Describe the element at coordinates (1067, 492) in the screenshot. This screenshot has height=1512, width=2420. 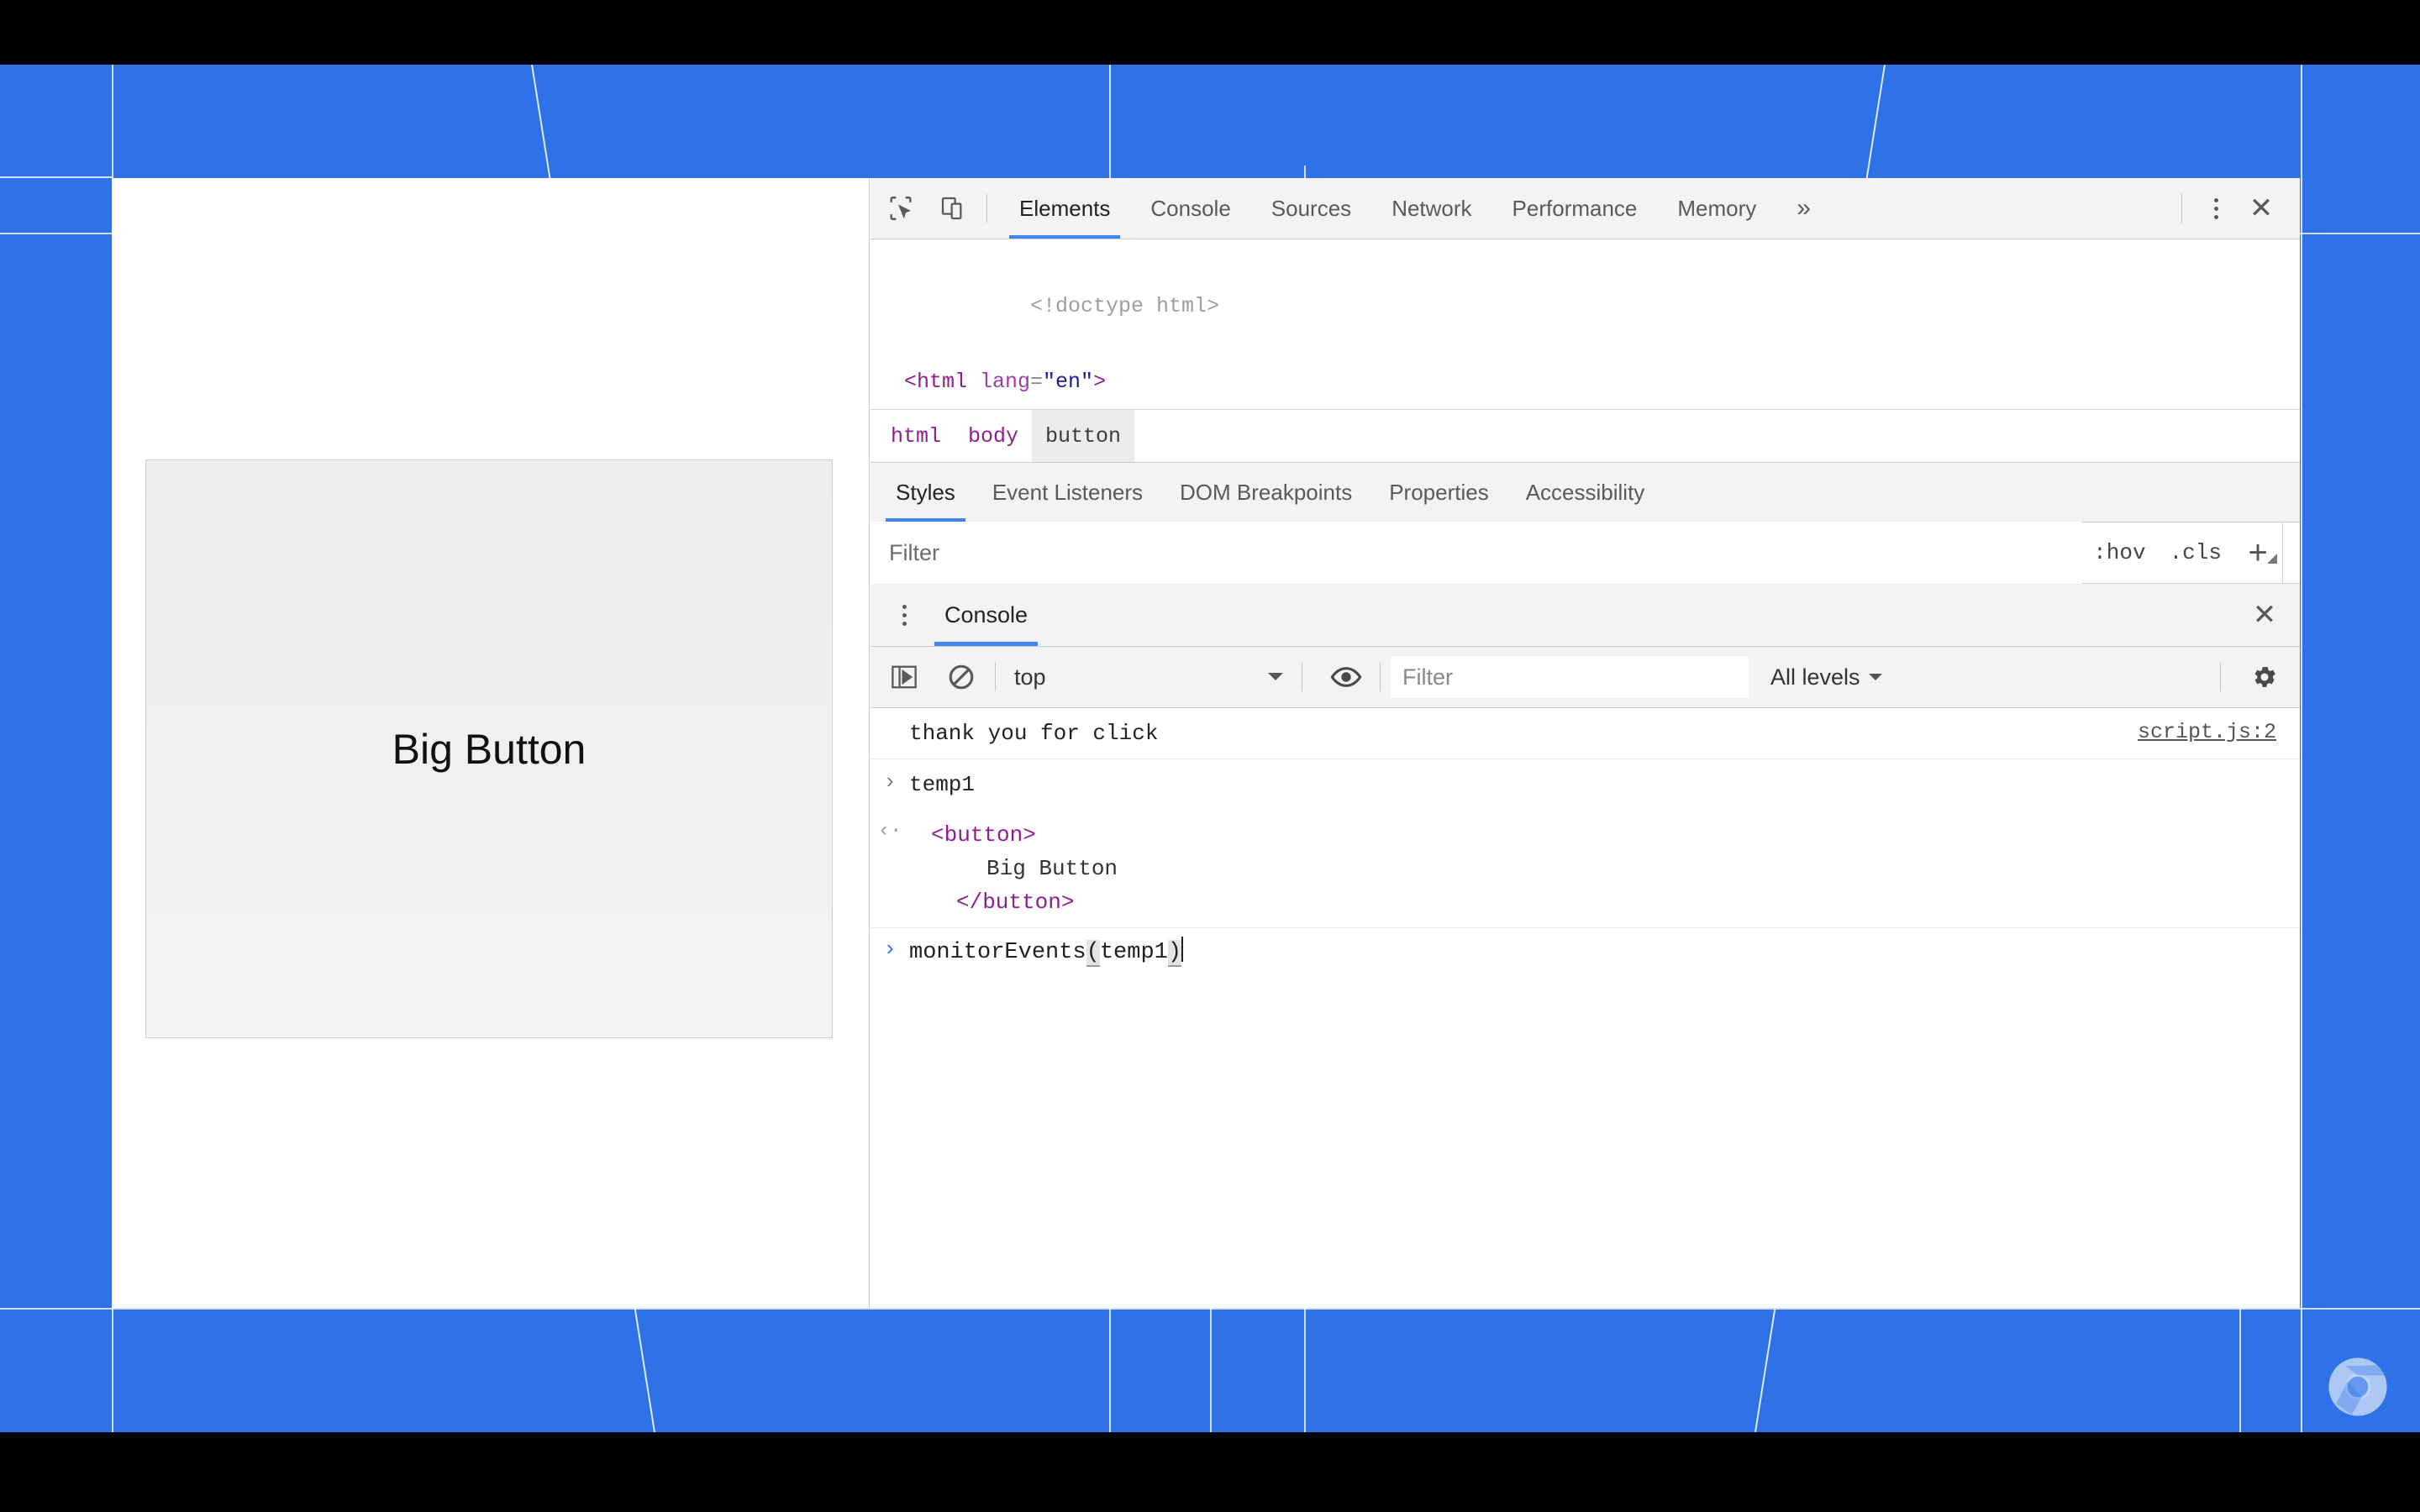
I see `tab-event-listeners: Event Listeners` at that location.